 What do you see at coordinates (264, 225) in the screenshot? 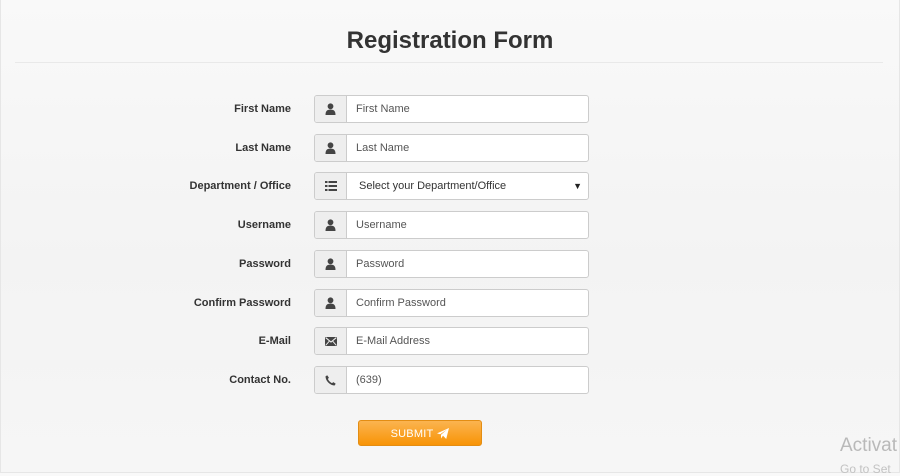
I see `username-label: Username` at bounding box center [264, 225].